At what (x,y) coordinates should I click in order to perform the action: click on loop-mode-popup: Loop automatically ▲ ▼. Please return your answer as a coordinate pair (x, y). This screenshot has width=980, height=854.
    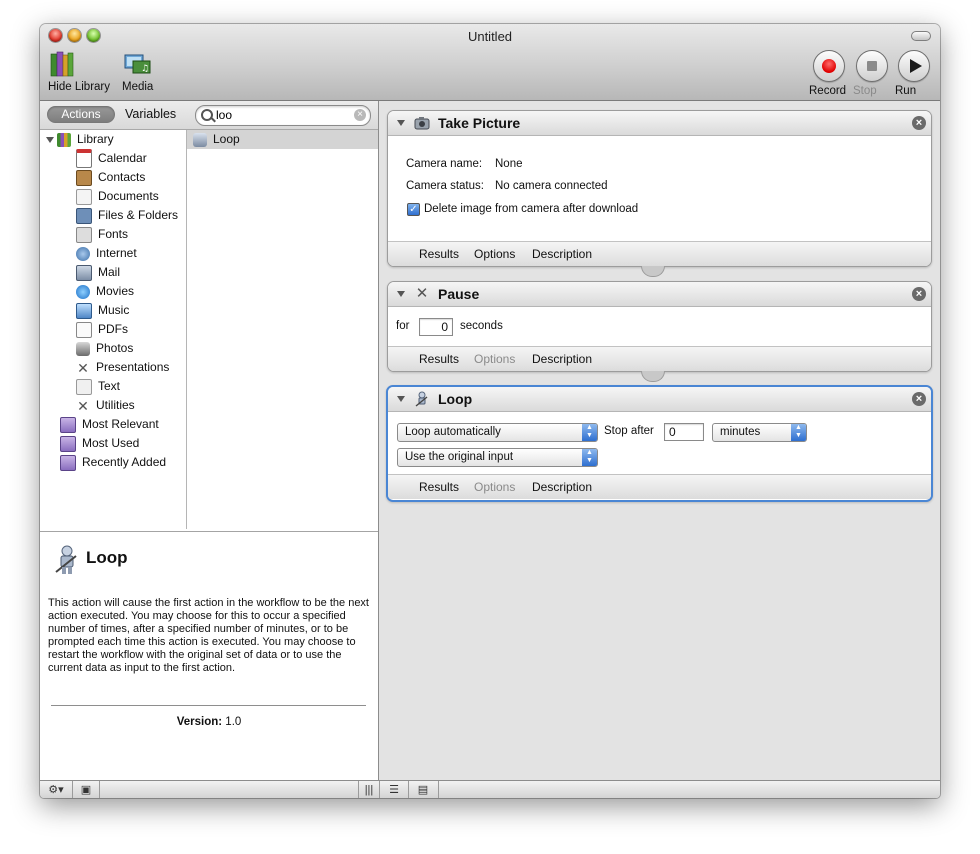
    Looking at the image, I should click on (497, 432).